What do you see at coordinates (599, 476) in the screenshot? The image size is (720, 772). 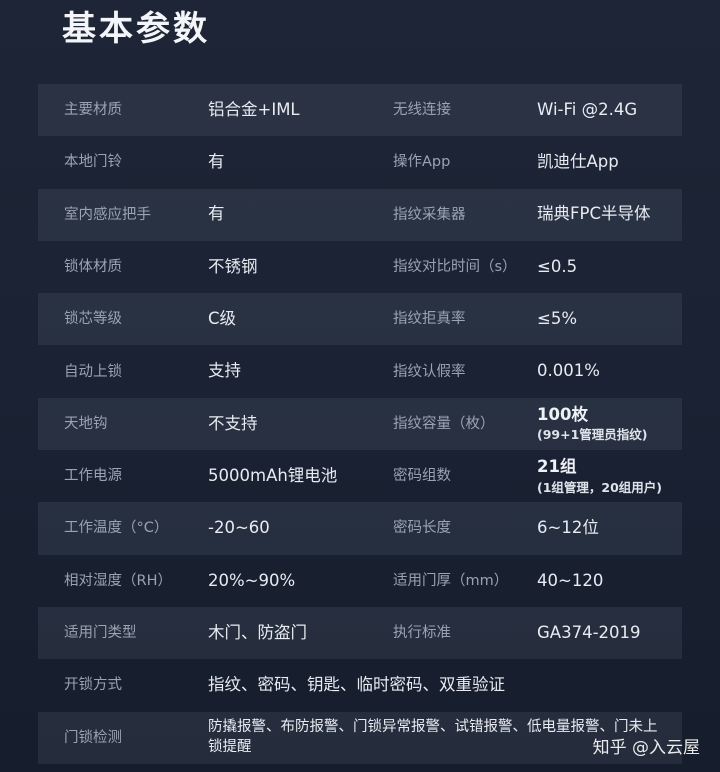 I see `spec-value-group: 21组 (1组管理，20组用户)` at bounding box center [599, 476].